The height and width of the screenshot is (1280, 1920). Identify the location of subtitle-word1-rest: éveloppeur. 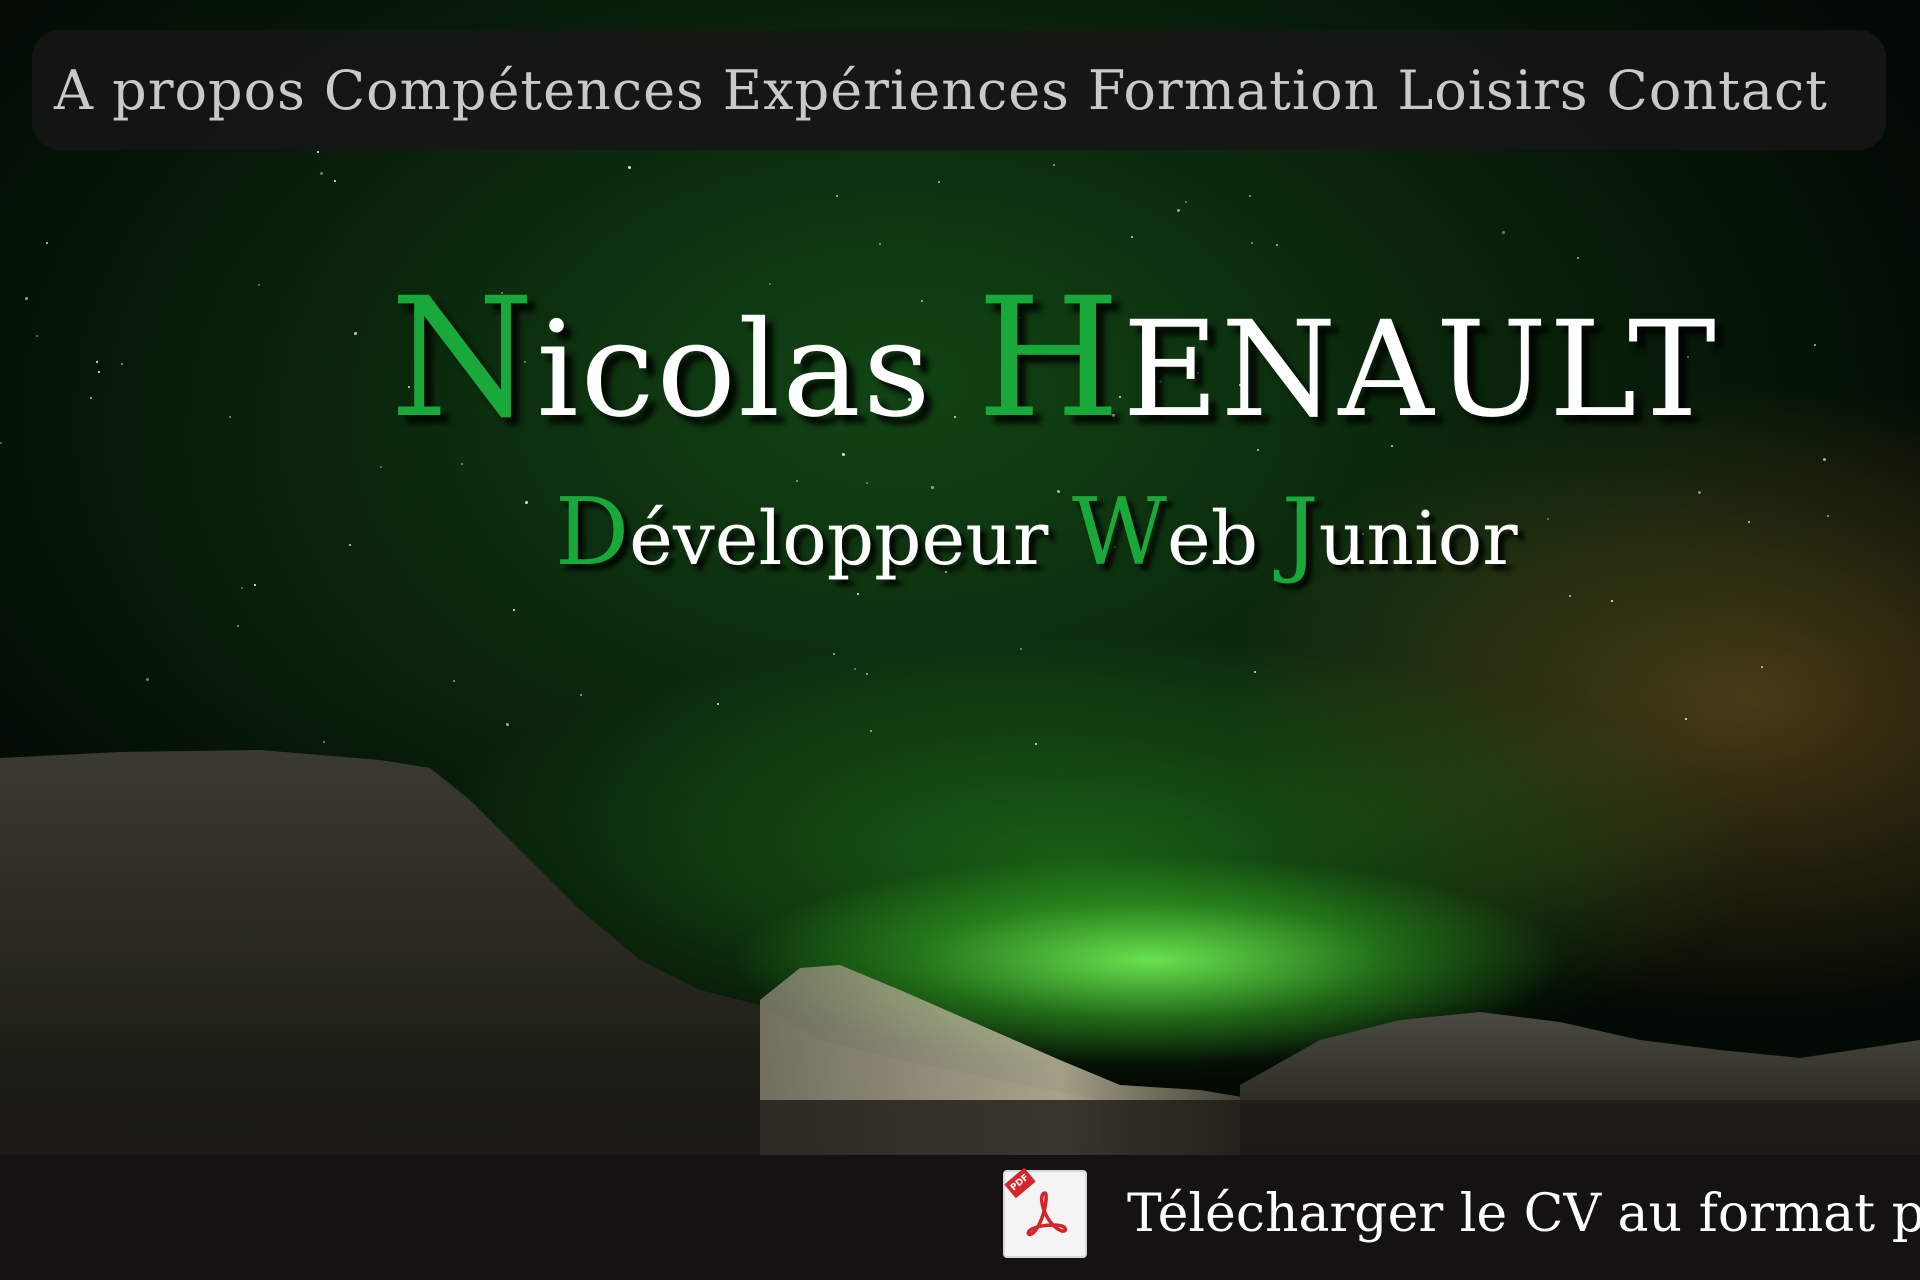
(839, 539).